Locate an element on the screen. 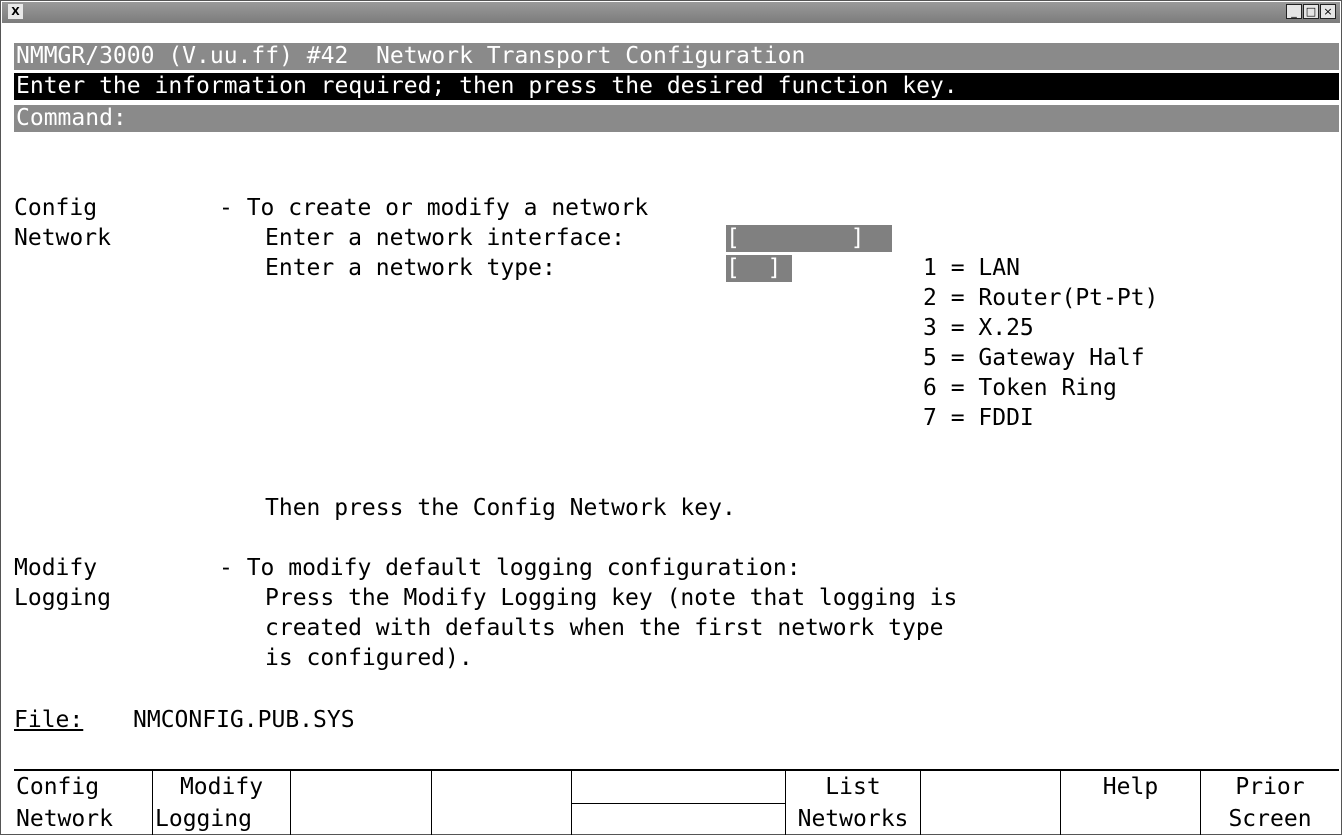 The height and width of the screenshot is (836, 1342). type-option: 3 = X.25 is located at coordinates (978, 328).